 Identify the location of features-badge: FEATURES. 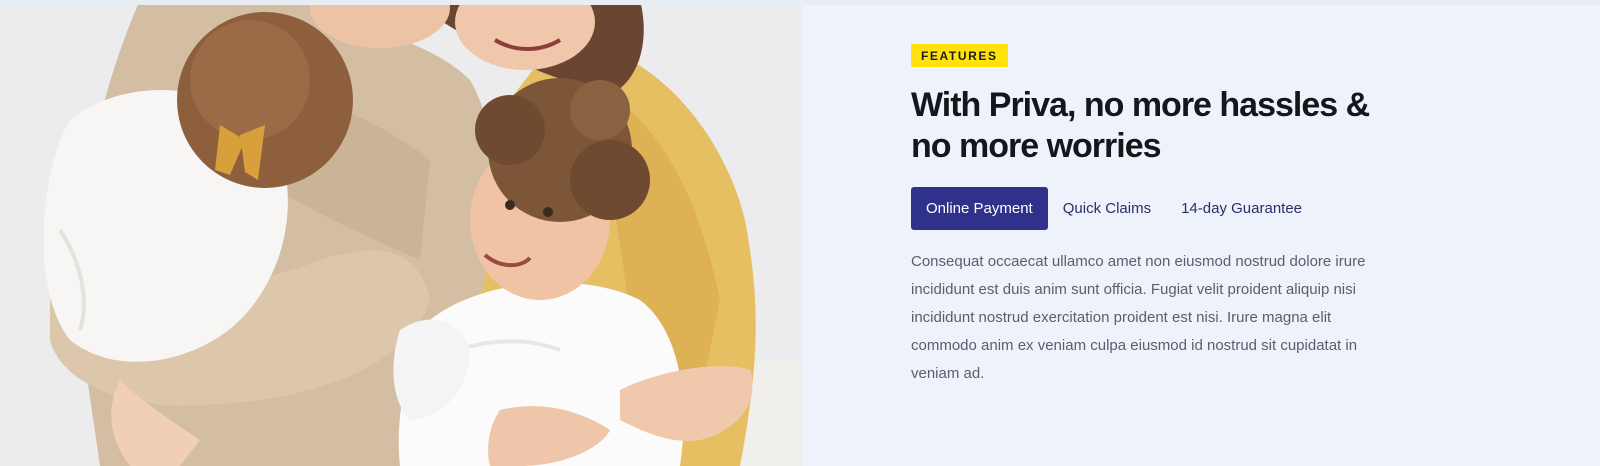
(959, 55).